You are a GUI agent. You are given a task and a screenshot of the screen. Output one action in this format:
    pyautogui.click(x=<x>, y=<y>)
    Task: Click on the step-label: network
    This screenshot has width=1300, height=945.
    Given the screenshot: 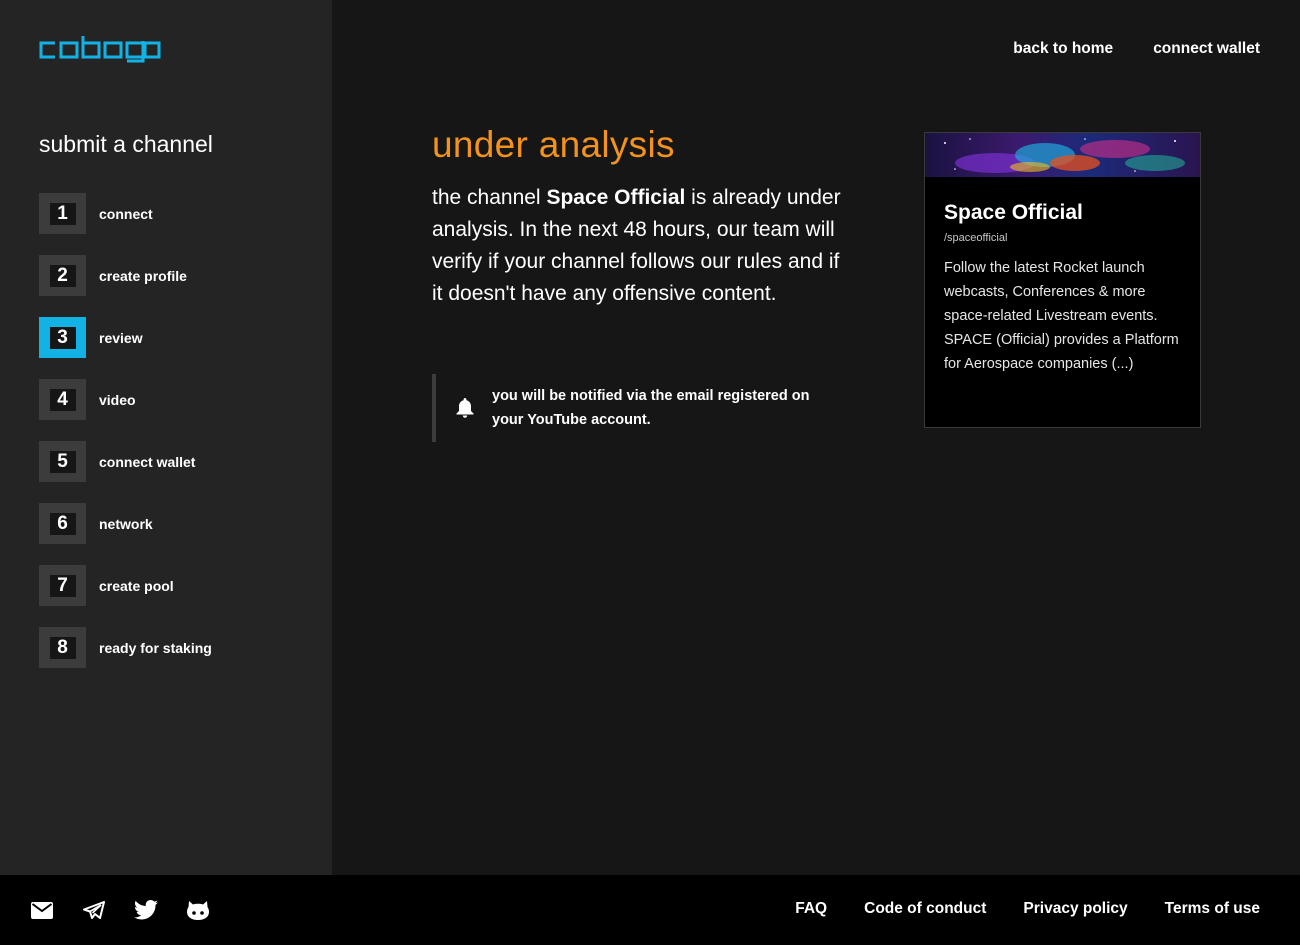 What is the action you would take?
    pyautogui.click(x=126, y=523)
    